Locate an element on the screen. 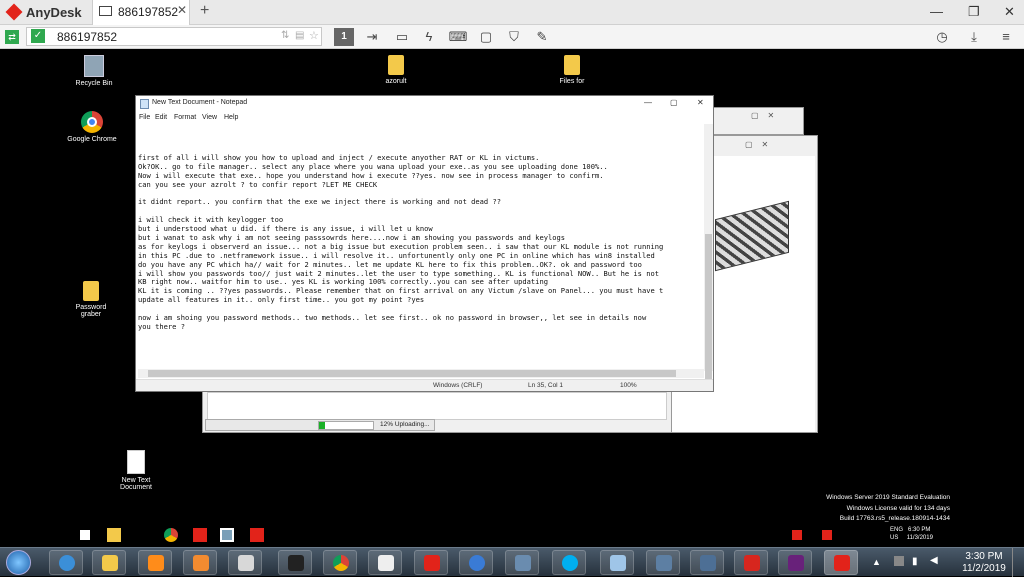  remote-date: 11/3/2019 is located at coordinates (919, 538).